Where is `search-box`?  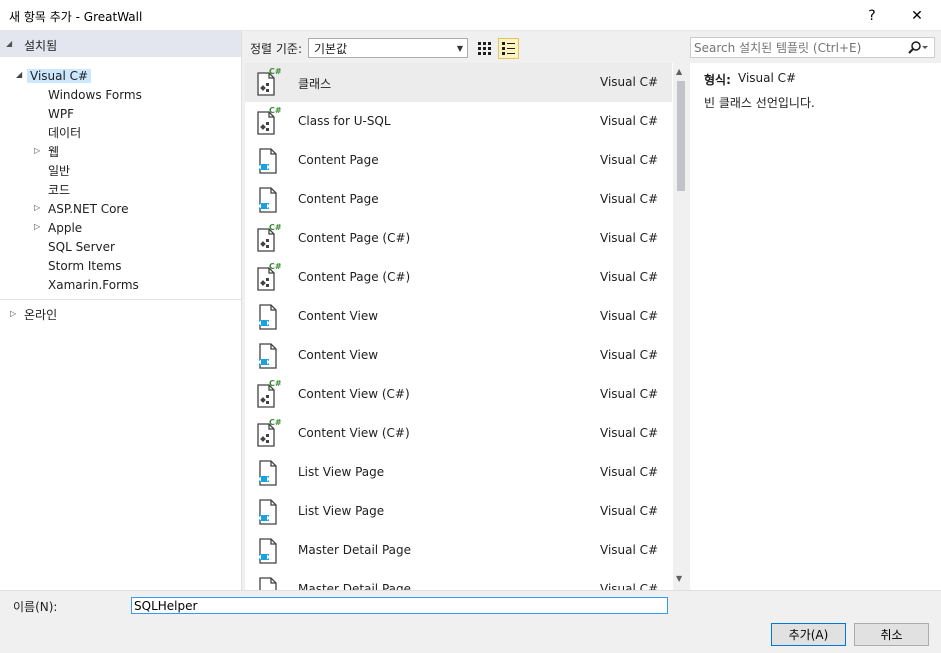
search-box is located at coordinates (812, 47).